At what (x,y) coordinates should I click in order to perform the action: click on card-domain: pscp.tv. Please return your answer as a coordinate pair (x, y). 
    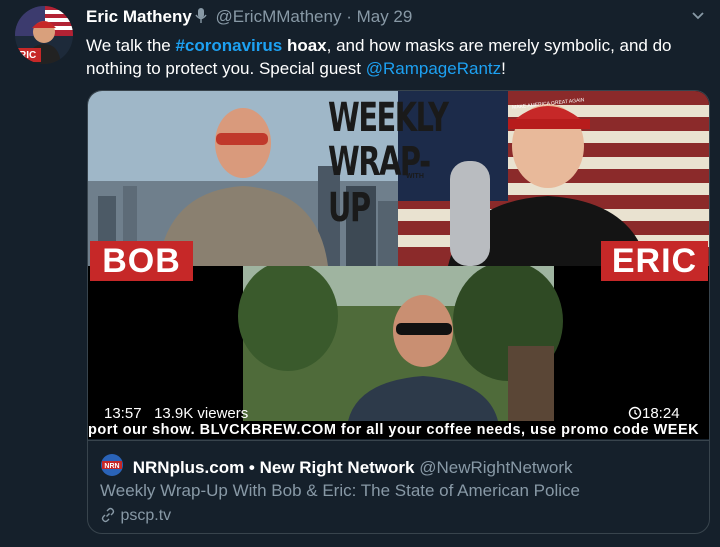
    Looking at the image, I should click on (135, 516).